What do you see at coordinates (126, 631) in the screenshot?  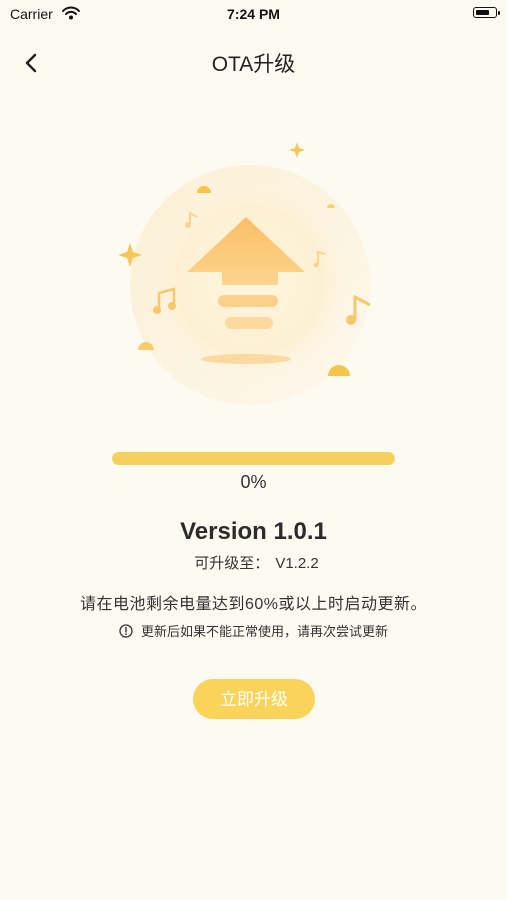 I see `info-icon` at bounding box center [126, 631].